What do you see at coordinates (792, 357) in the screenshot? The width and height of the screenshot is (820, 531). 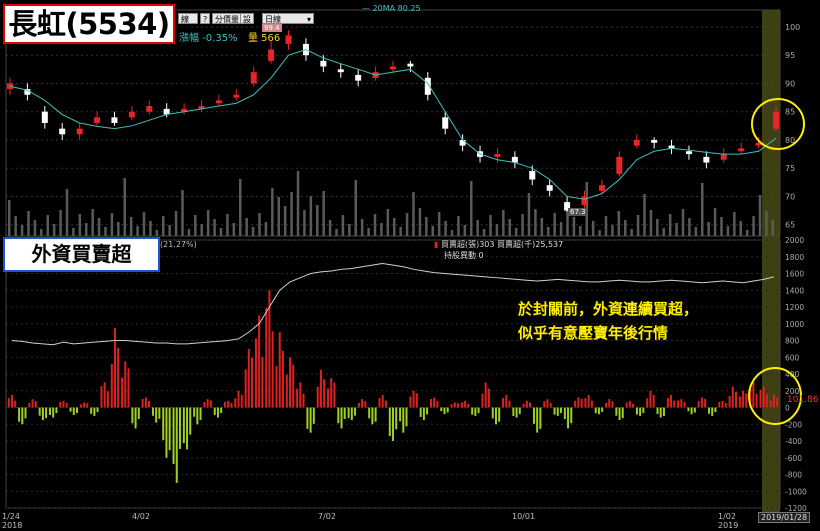 I see `lower-tick-label: 600` at bounding box center [792, 357].